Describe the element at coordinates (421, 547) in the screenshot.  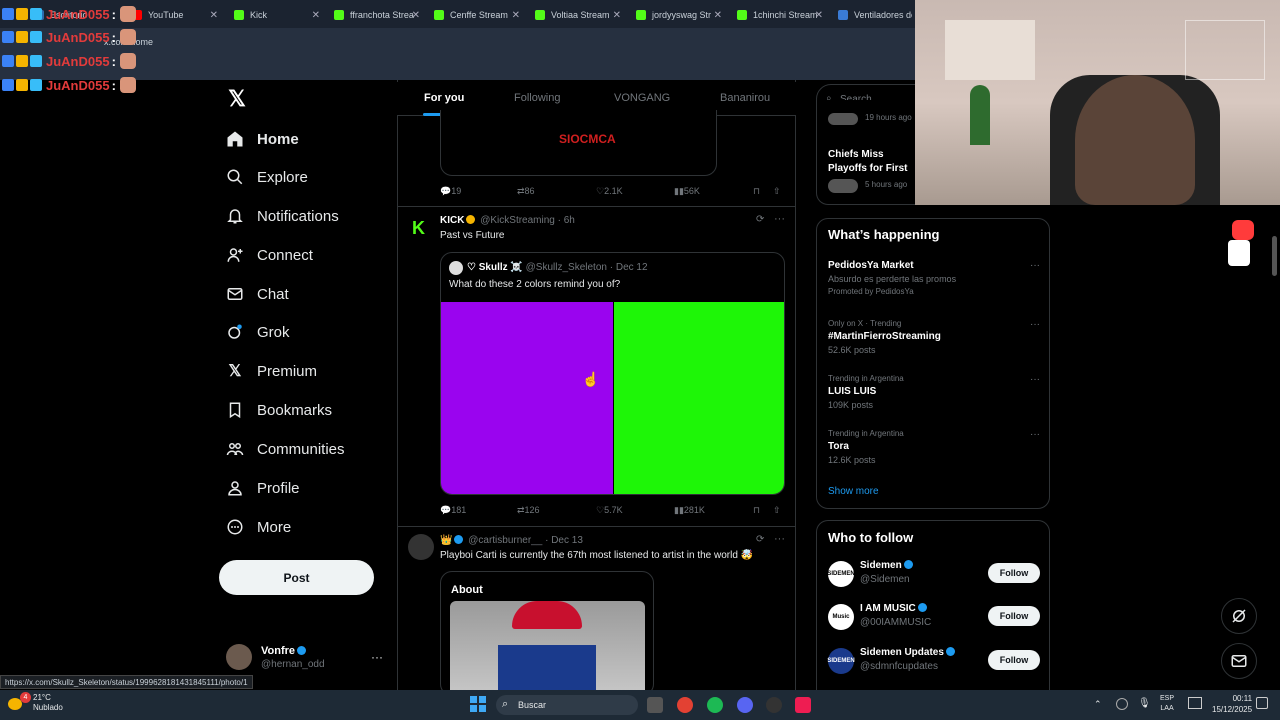
I see `avatar` at that location.